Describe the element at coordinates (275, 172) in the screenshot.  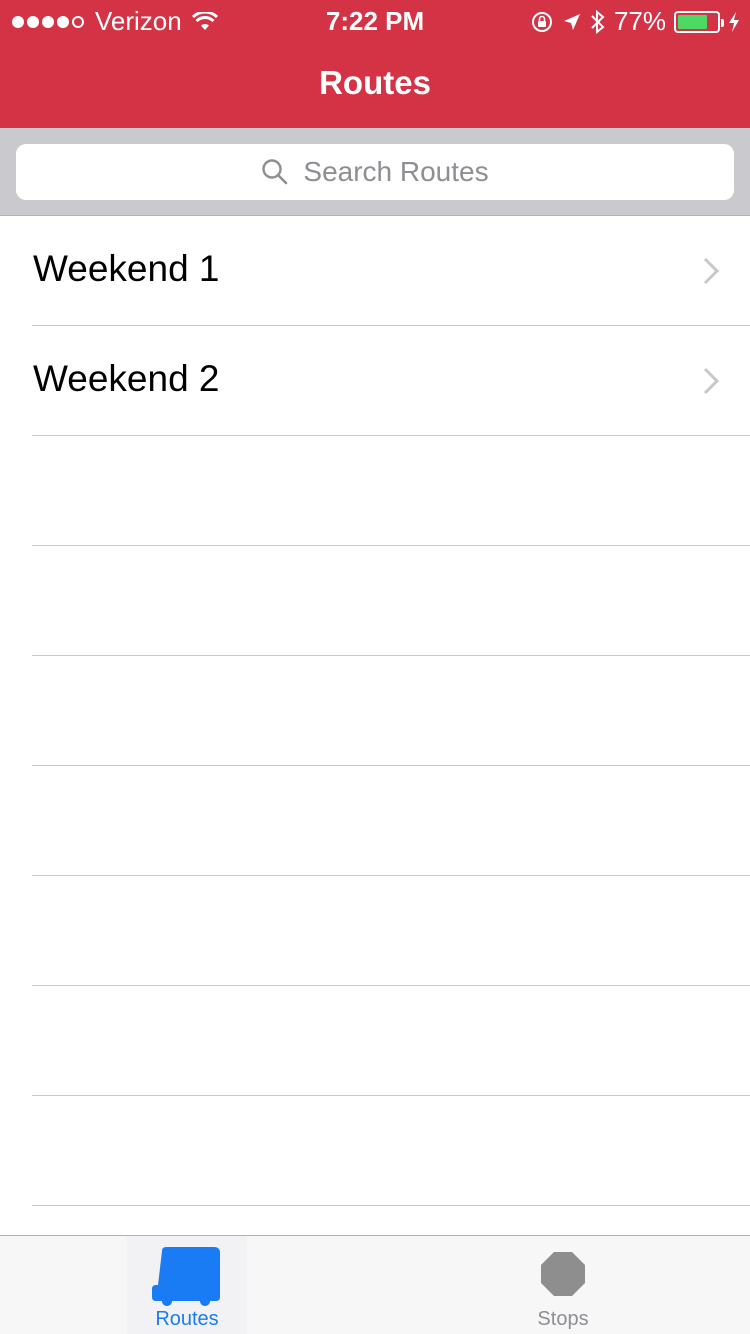
I see `search-icon` at that location.